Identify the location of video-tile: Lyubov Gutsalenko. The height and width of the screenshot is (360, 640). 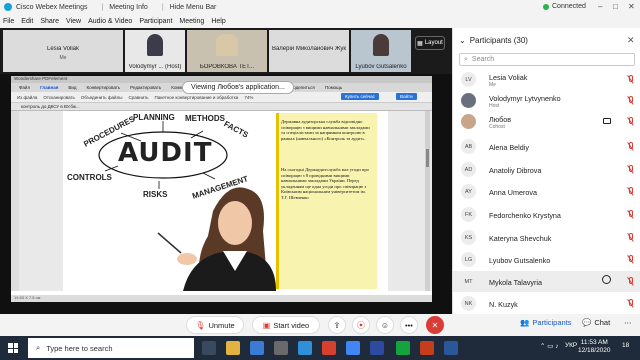
(381, 51).